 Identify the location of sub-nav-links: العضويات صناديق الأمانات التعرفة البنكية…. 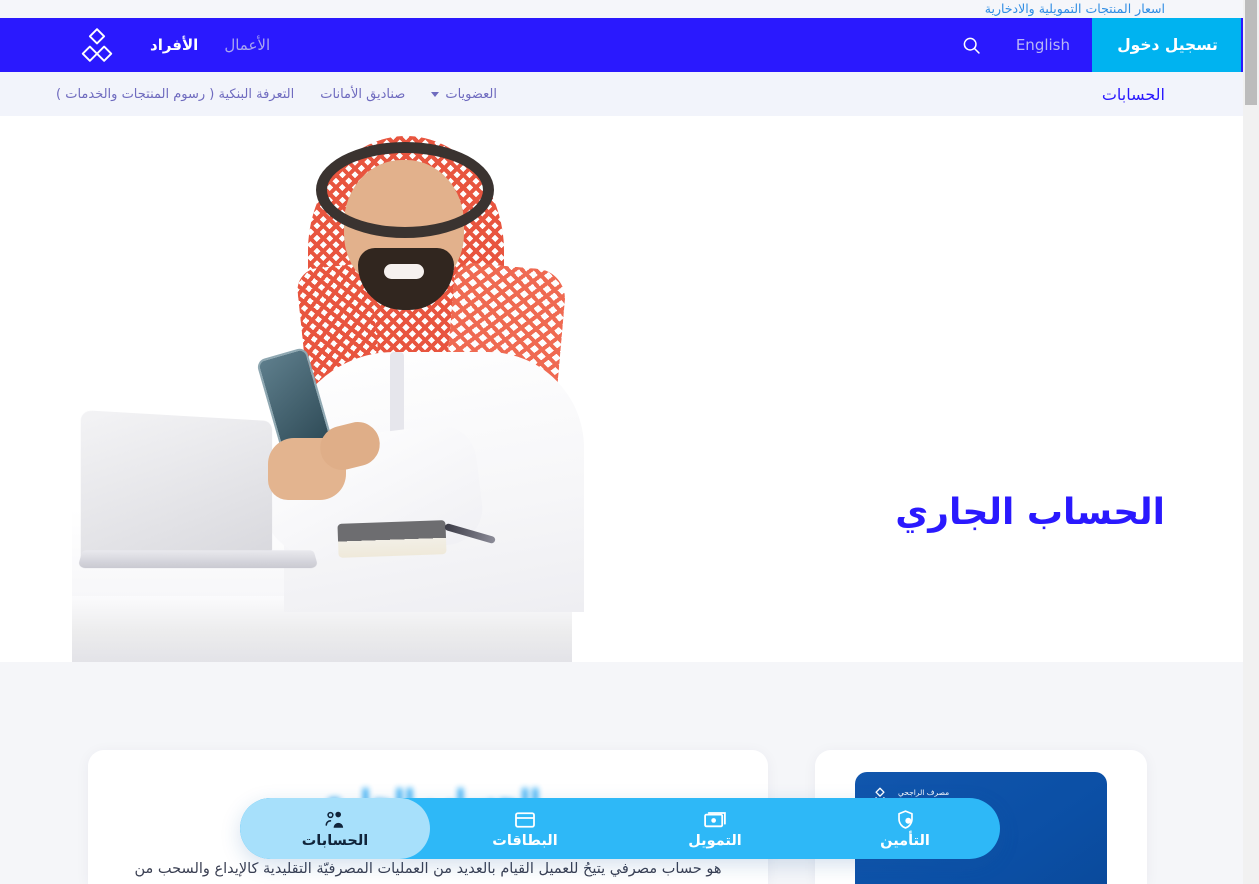
(276, 94).